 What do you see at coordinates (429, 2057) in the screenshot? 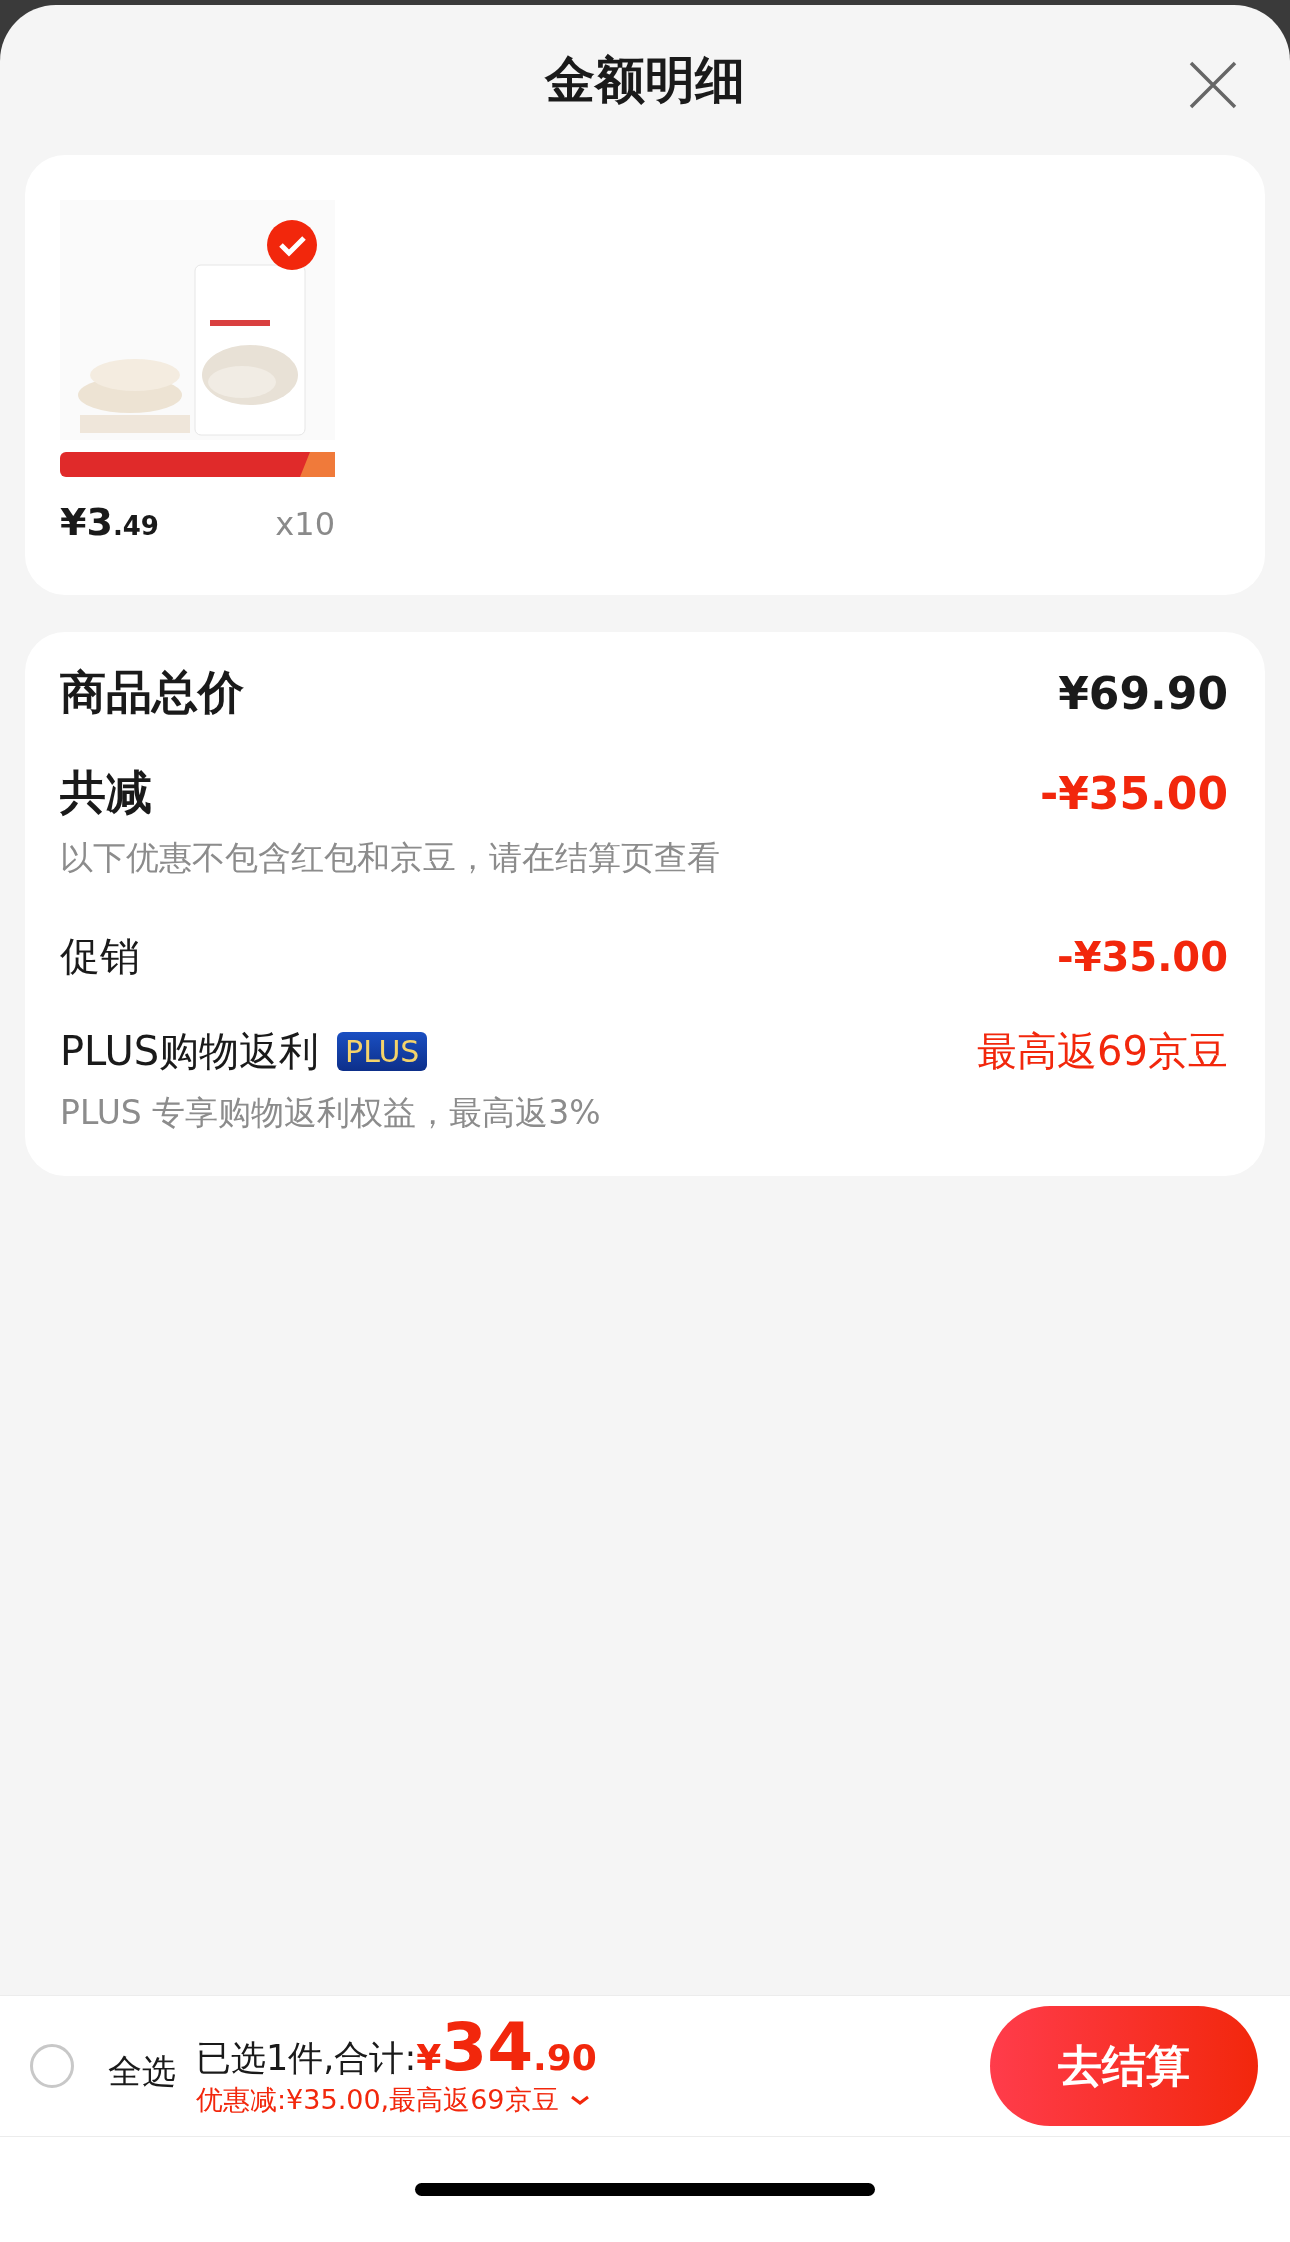
I see `currency-symbol: ¥` at bounding box center [429, 2057].